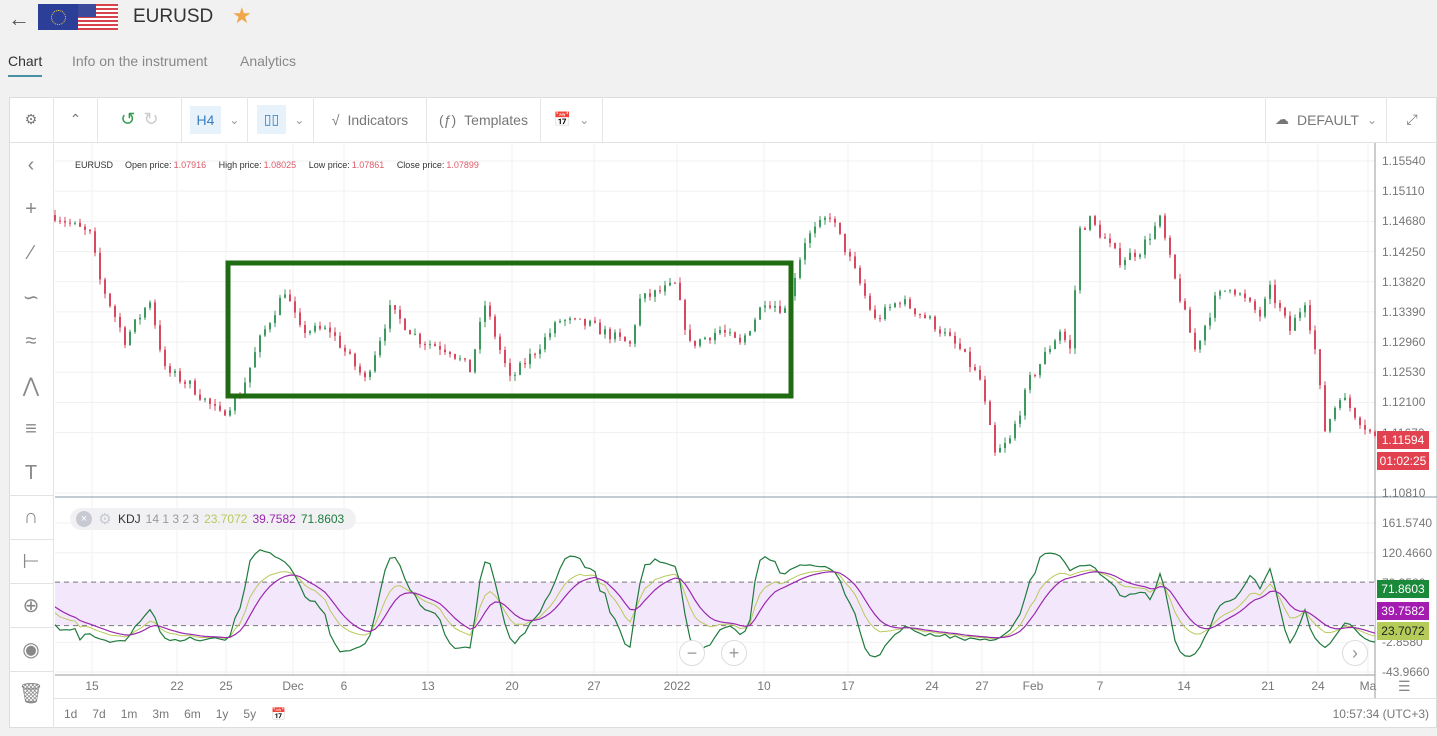 The height and width of the screenshot is (736, 1437). Describe the element at coordinates (70, 714) in the screenshot. I see `range-1d: 1d` at that location.